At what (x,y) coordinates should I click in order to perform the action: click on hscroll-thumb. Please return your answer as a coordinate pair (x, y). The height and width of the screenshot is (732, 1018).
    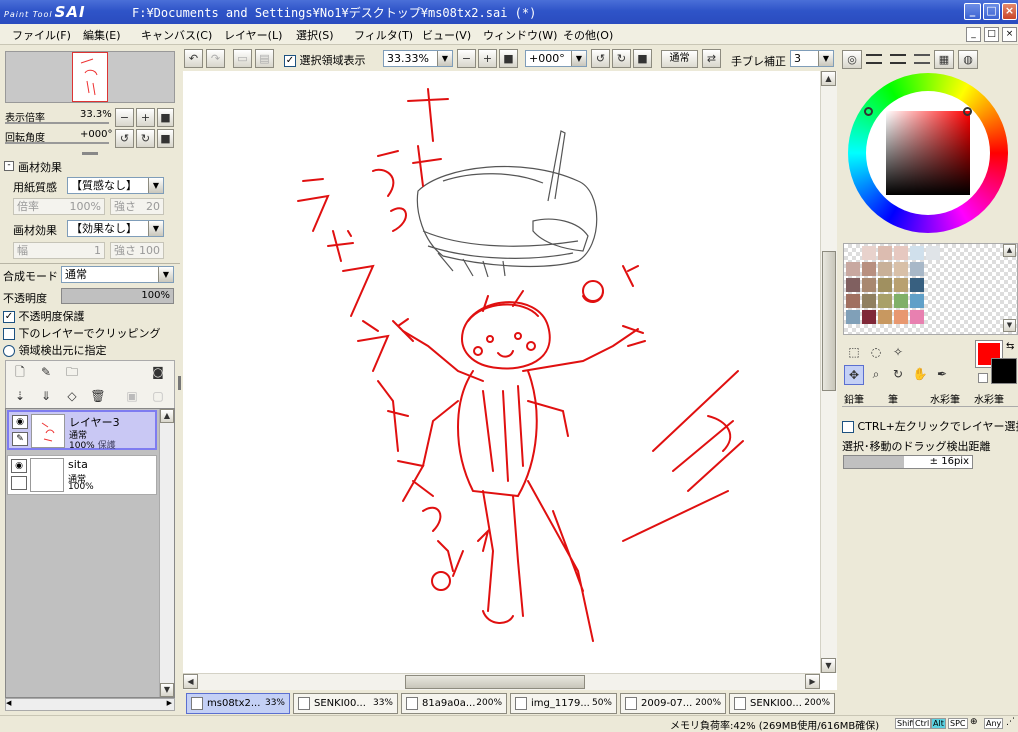
    Looking at the image, I should click on (495, 682).